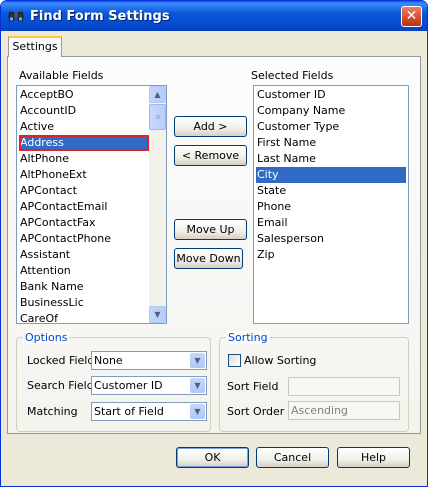 This screenshot has width=428, height=487. Describe the element at coordinates (84, 175) in the screenshot. I see `list-item: AltPhoneExt` at that location.